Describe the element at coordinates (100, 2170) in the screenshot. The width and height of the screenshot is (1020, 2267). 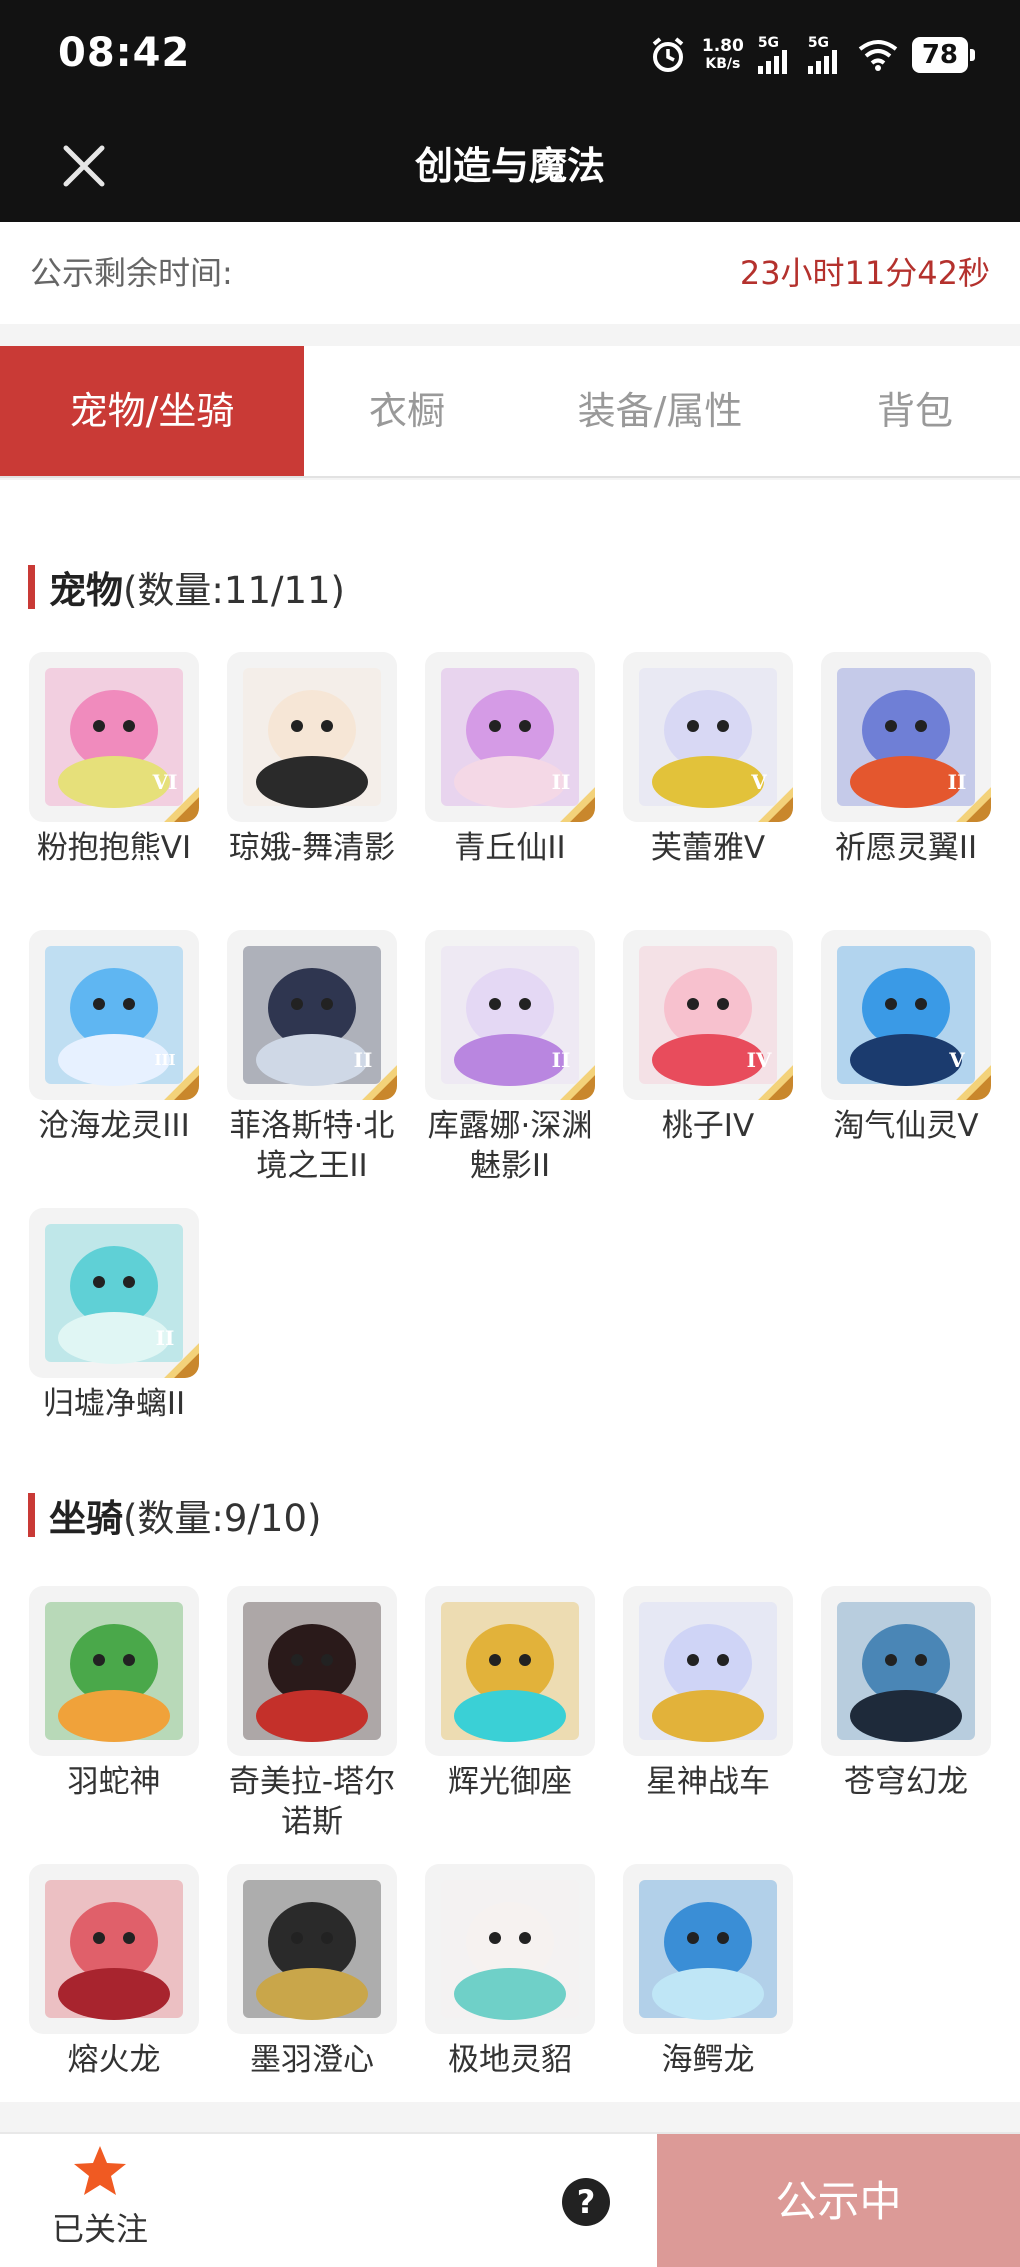
I see `star-icon` at that location.